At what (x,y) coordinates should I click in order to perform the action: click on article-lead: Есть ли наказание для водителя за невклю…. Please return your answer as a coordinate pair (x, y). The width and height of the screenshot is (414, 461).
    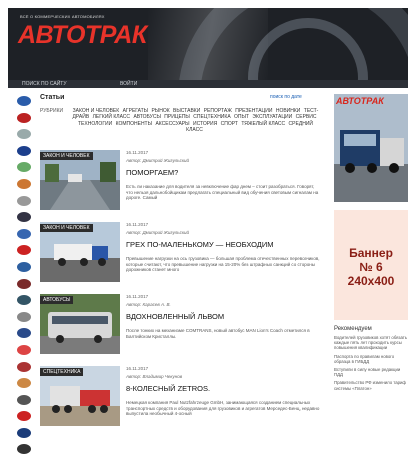
    Looking at the image, I should click on (222, 192).